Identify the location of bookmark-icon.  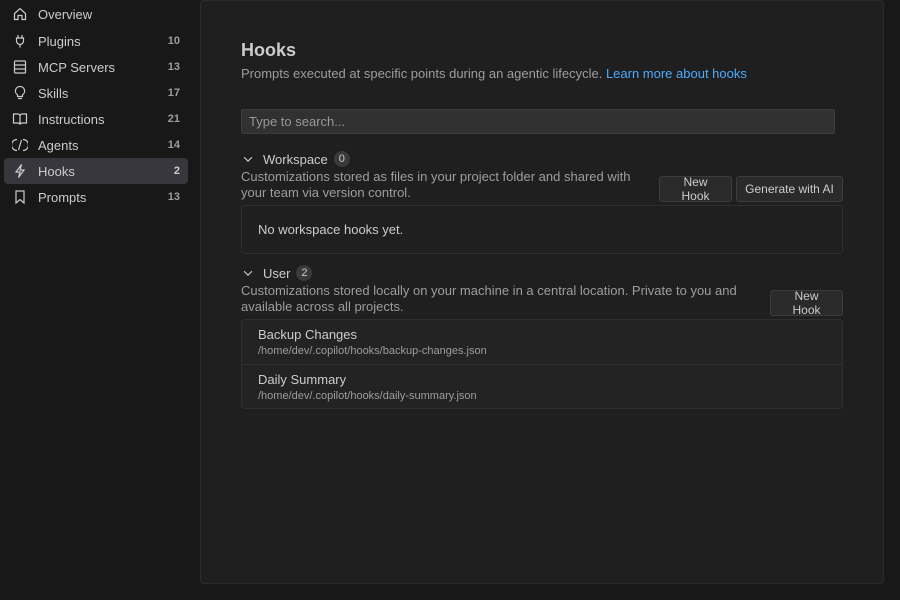
(20, 197).